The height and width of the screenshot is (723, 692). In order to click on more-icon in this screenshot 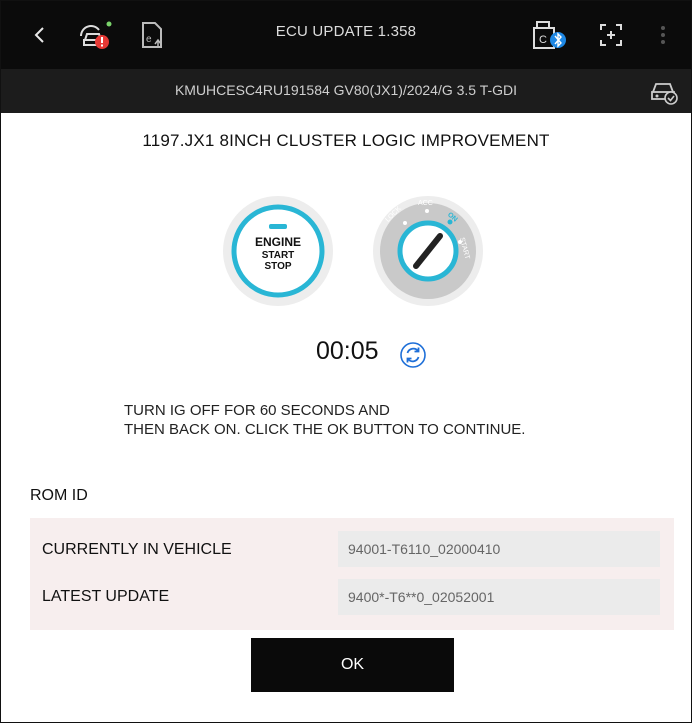, I will do `click(663, 35)`.